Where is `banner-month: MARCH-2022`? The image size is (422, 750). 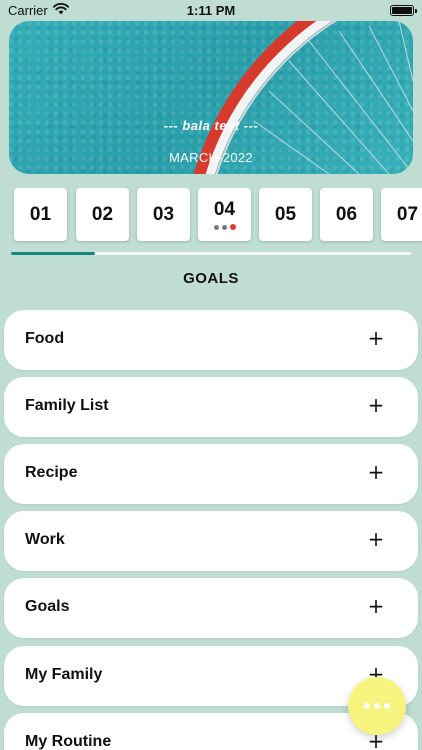
banner-month: MARCH-2022 is located at coordinates (211, 157).